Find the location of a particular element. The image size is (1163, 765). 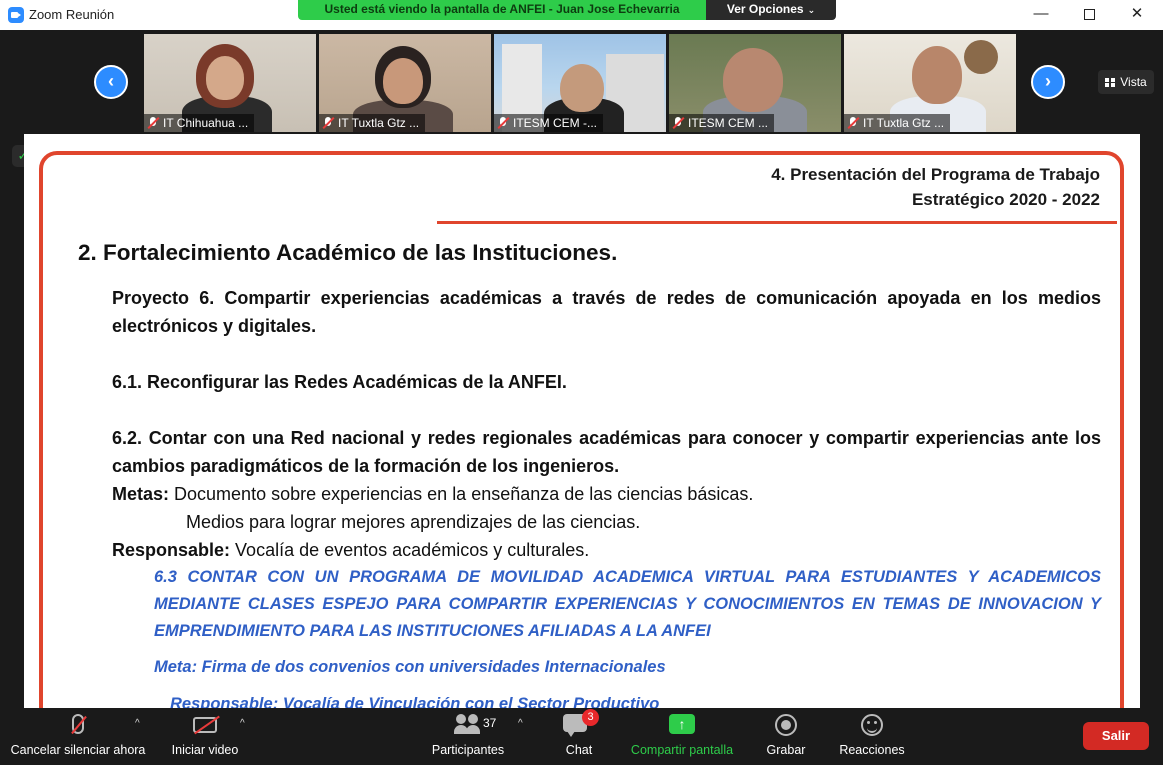

slide-header-line2: Estratégico 2020 - 2022 is located at coordinates (1005, 199).